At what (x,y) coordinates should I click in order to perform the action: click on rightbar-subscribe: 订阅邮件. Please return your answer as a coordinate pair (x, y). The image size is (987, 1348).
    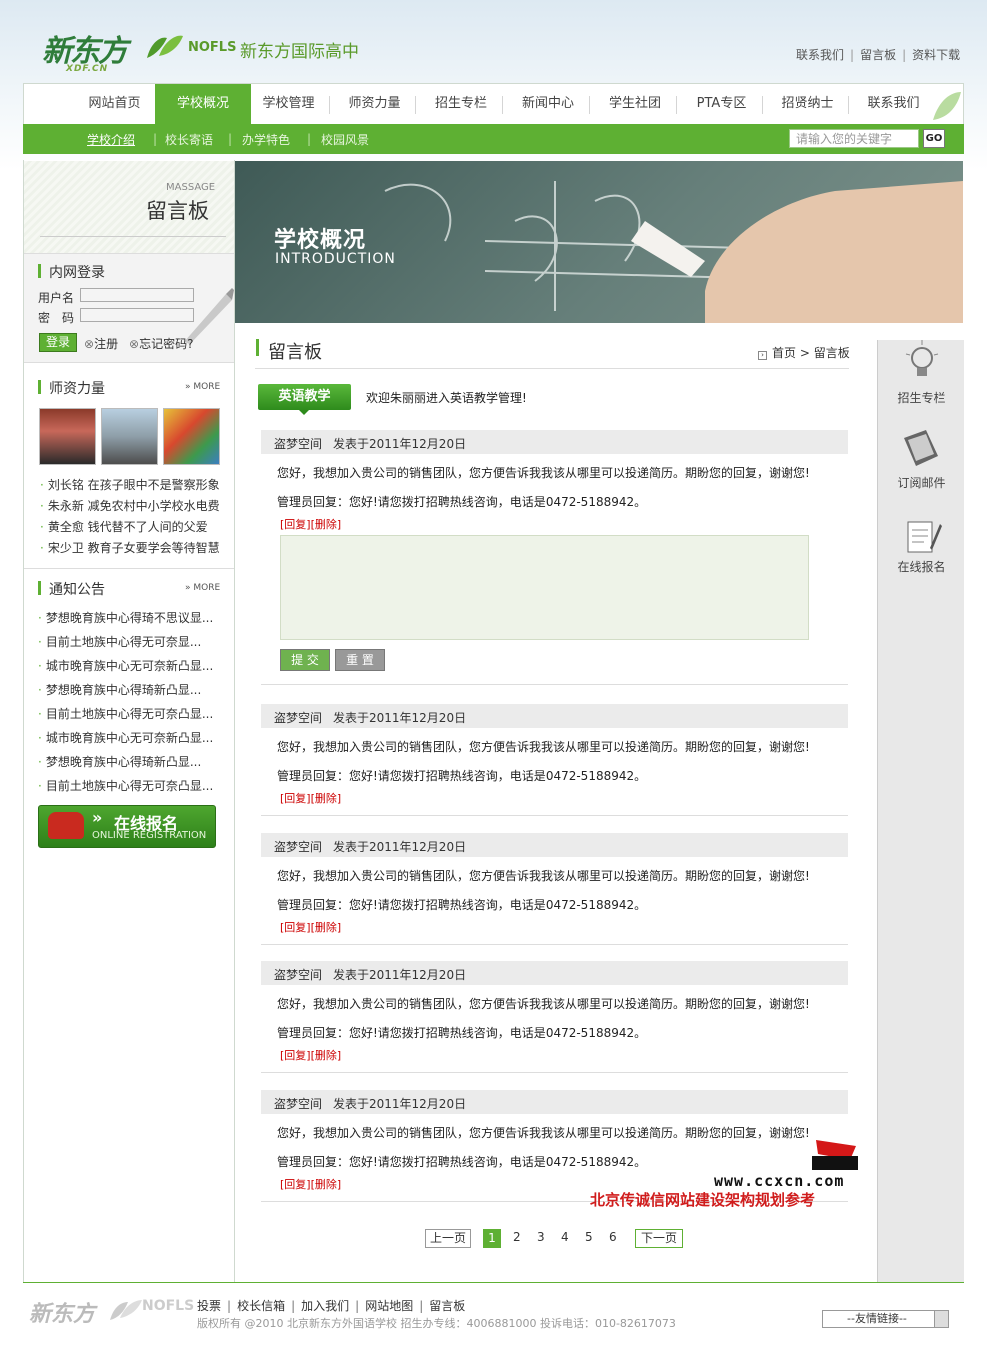
    Looking at the image, I should click on (921, 482).